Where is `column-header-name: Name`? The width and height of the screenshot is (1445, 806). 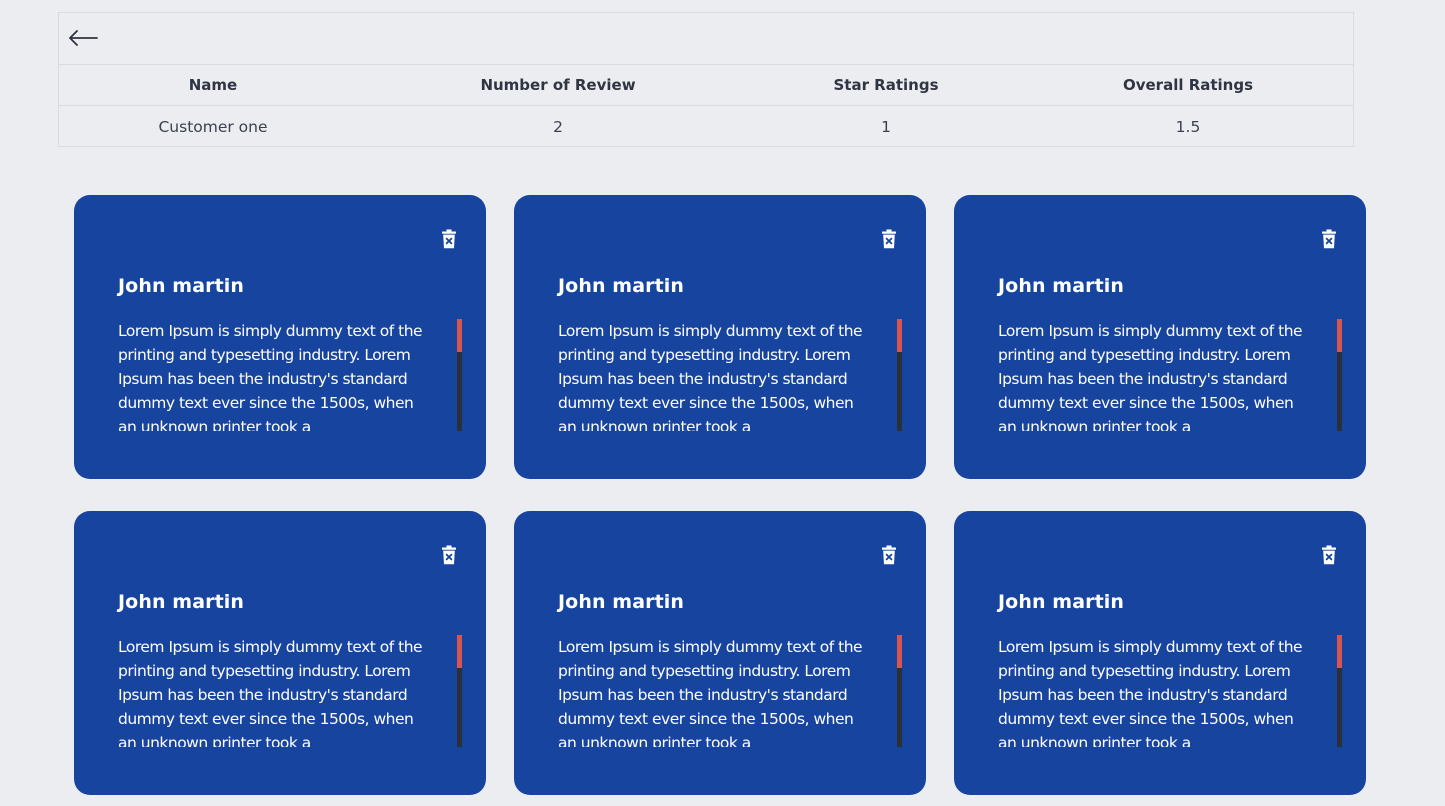 column-header-name: Name is located at coordinates (213, 85).